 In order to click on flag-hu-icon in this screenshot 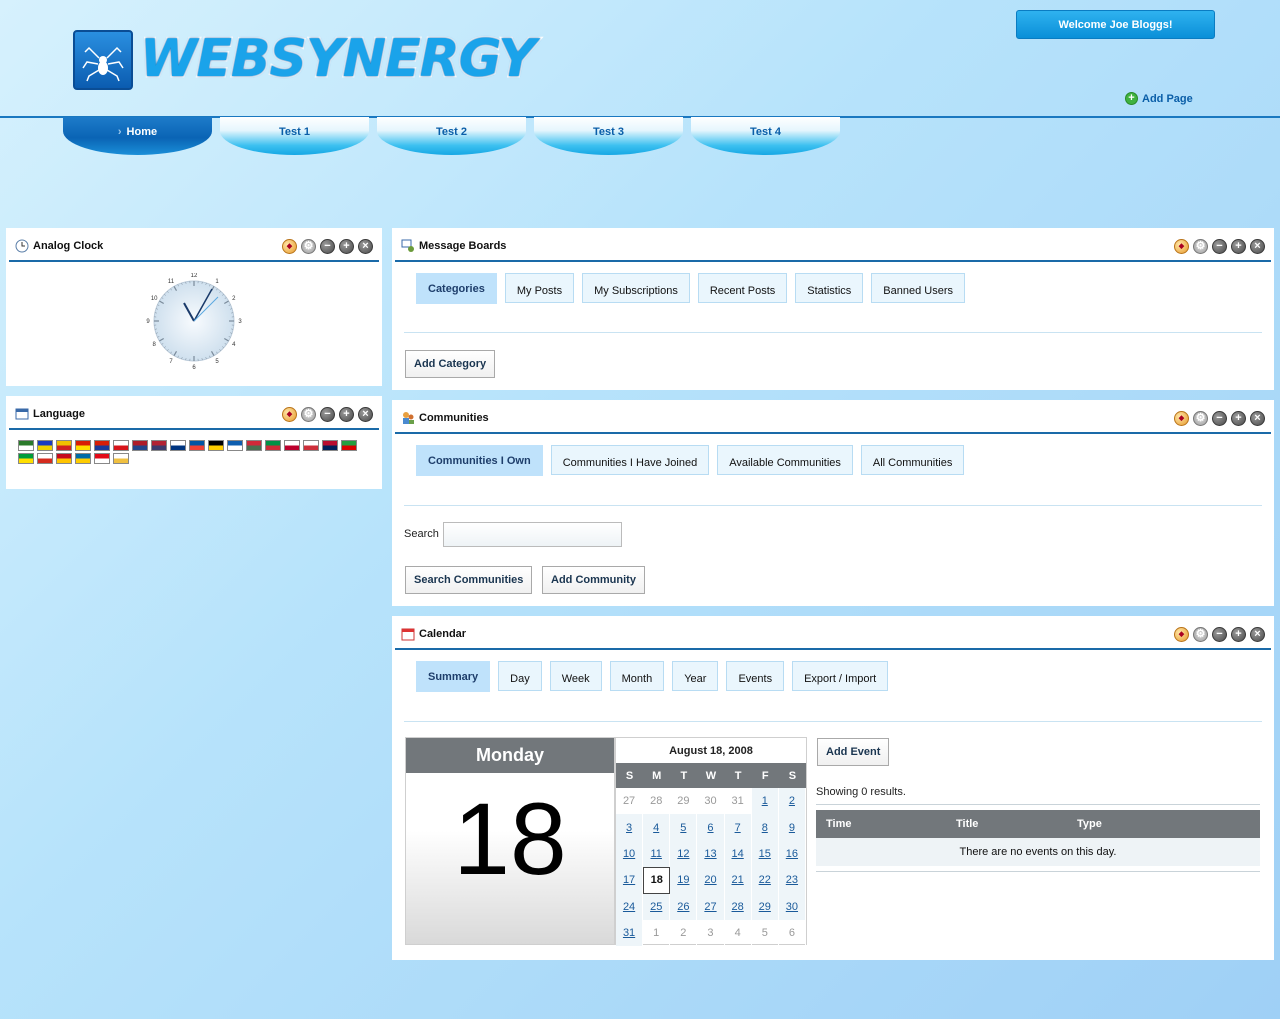, I will do `click(254, 445)`.